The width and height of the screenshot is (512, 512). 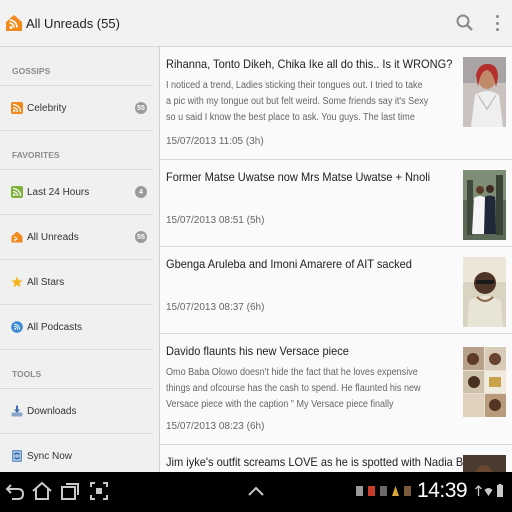 What do you see at coordinates (497, 23) in the screenshot?
I see `overflow-menu-icon` at bounding box center [497, 23].